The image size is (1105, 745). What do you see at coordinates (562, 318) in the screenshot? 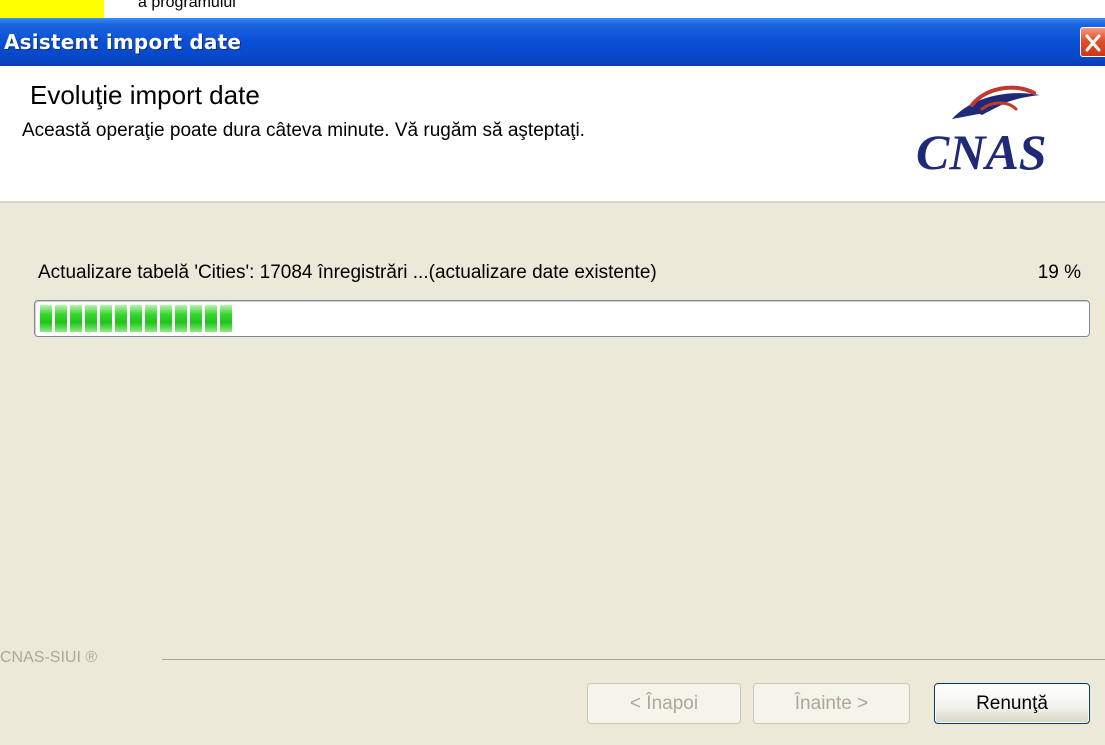
I see `import-progress-bar` at bounding box center [562, 318].